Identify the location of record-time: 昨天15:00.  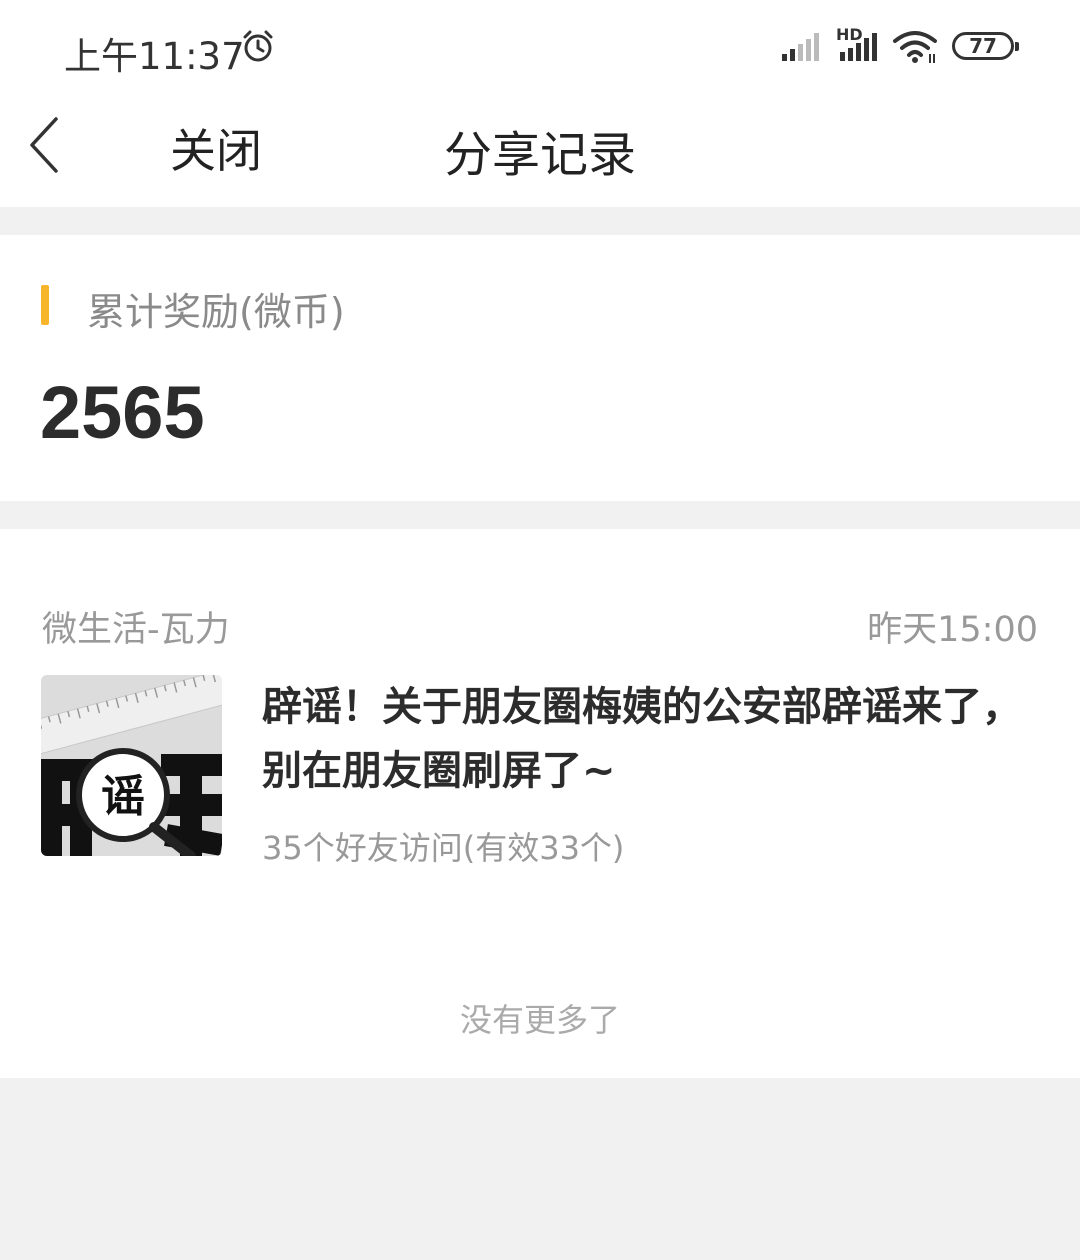
(952, 630).